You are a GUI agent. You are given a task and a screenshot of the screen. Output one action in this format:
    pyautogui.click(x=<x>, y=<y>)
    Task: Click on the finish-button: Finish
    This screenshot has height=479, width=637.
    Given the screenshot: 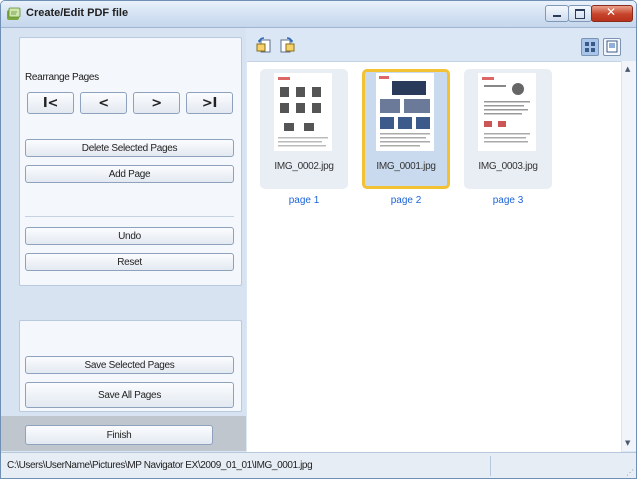 What is the action you would take?
    pyautogui.click(x=119, y=435)
    